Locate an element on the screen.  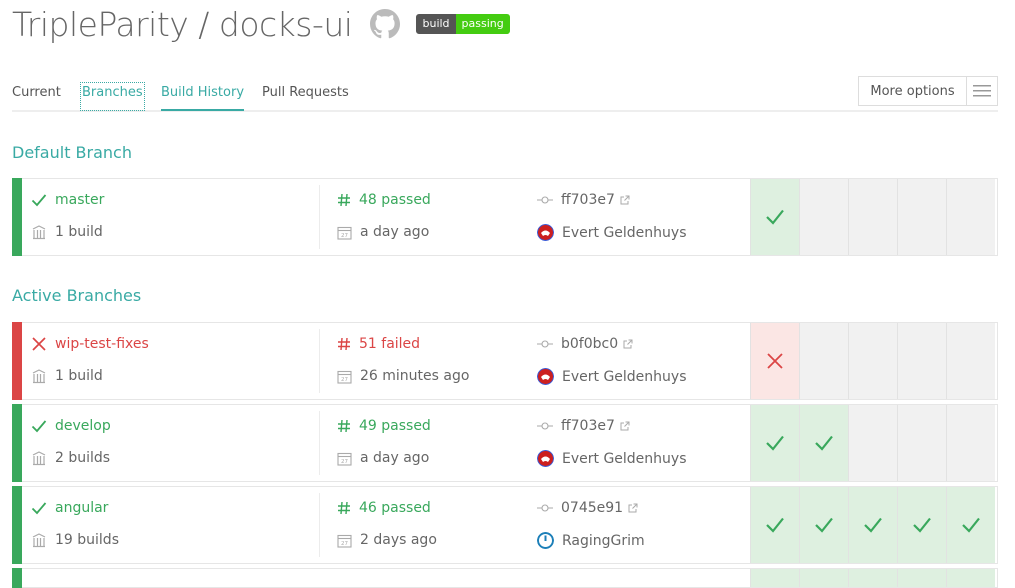
hamburger-icon is located at coordinates (982, 91).